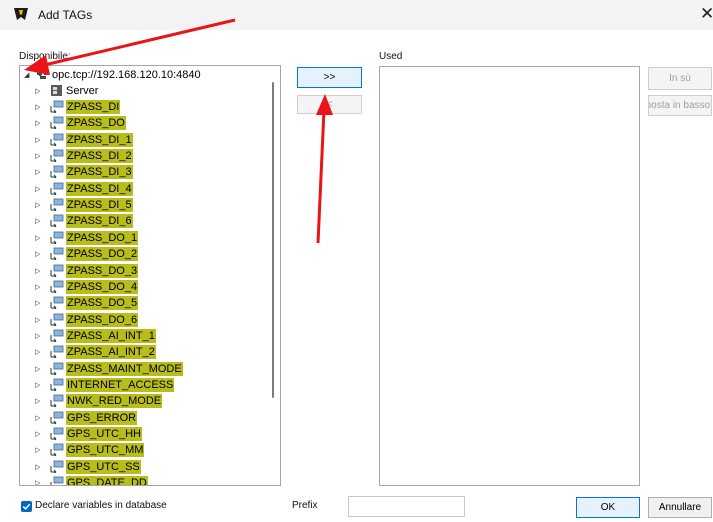 Image resolution: width=713 pixels, height=522 pixels. What do you see at coordinates (26, 506) in the screenshot?
I see `declare-variables-checkbox` at bounding box center [26, 506].